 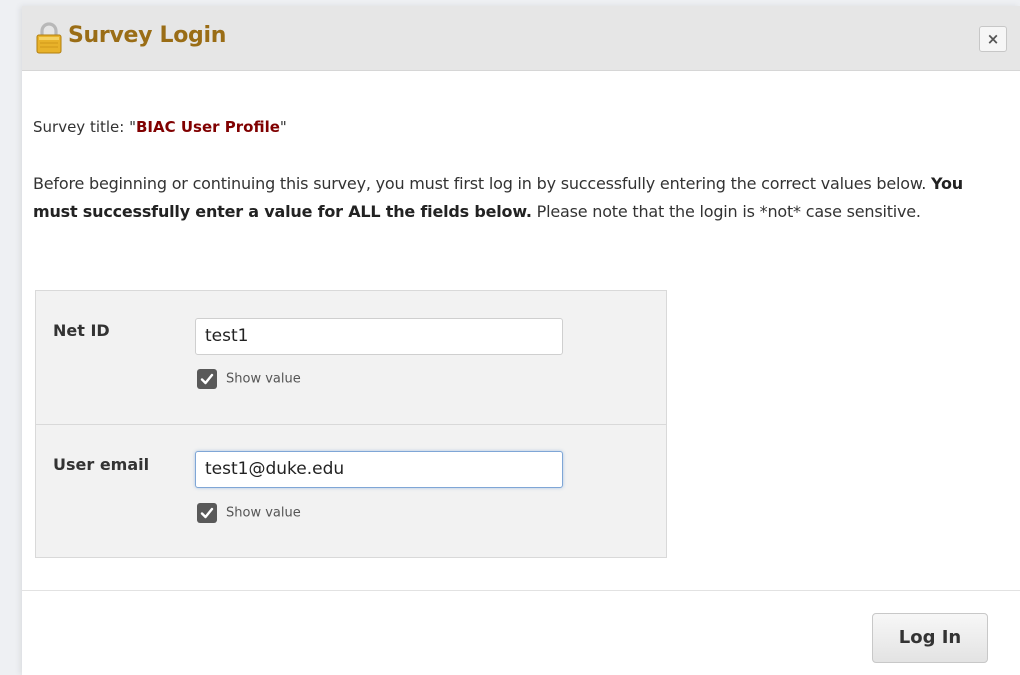 I want to click on form-row-net-id: Net ID test1 Show value, so click(x=351, y=358).